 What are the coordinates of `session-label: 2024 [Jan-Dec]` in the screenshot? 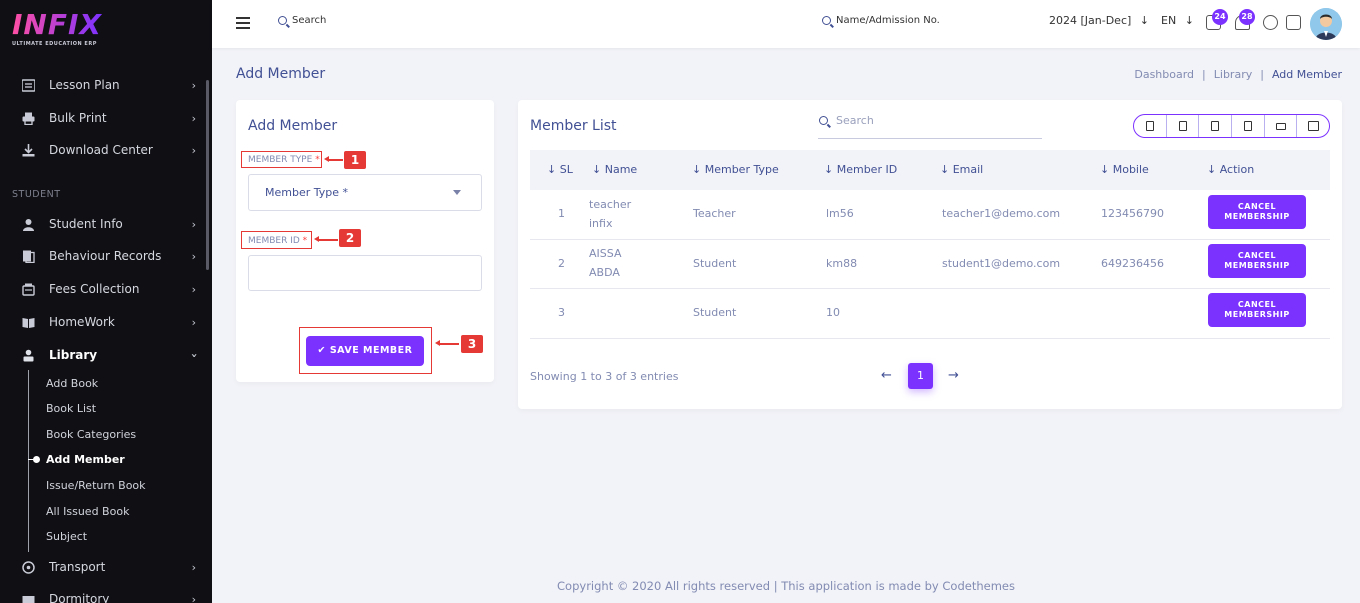 It's located at (1090, 20).